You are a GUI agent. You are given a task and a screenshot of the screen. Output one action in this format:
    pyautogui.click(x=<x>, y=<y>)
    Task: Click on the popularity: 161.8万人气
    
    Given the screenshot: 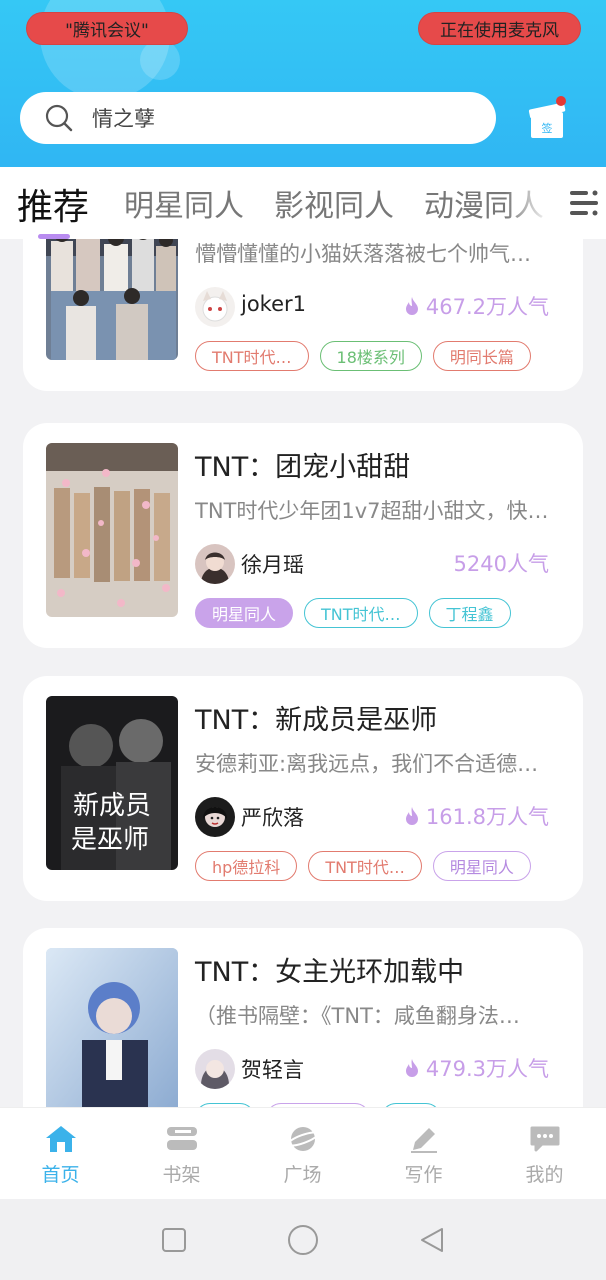 What is the action you would take?
    pyautogui.click(x=476, y=816)
    